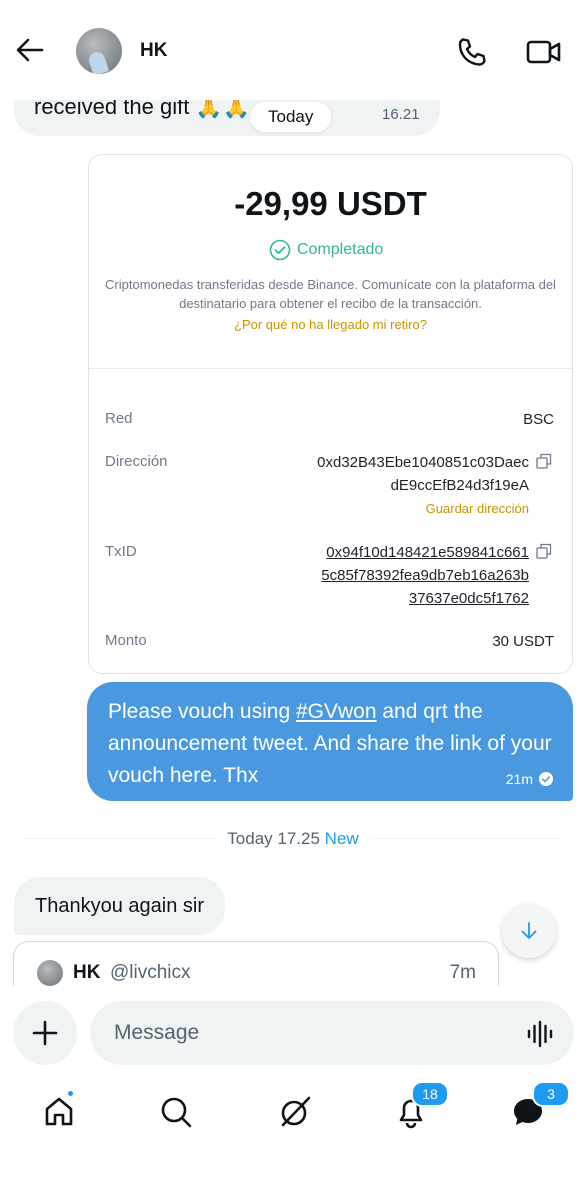 Image resolution: width=586 pixels, height=1200 pixels. Describe the element at coordinates (119, 906) in the screenshot. I see `incoming-message-bubble: Thankyou again sir` at that location.